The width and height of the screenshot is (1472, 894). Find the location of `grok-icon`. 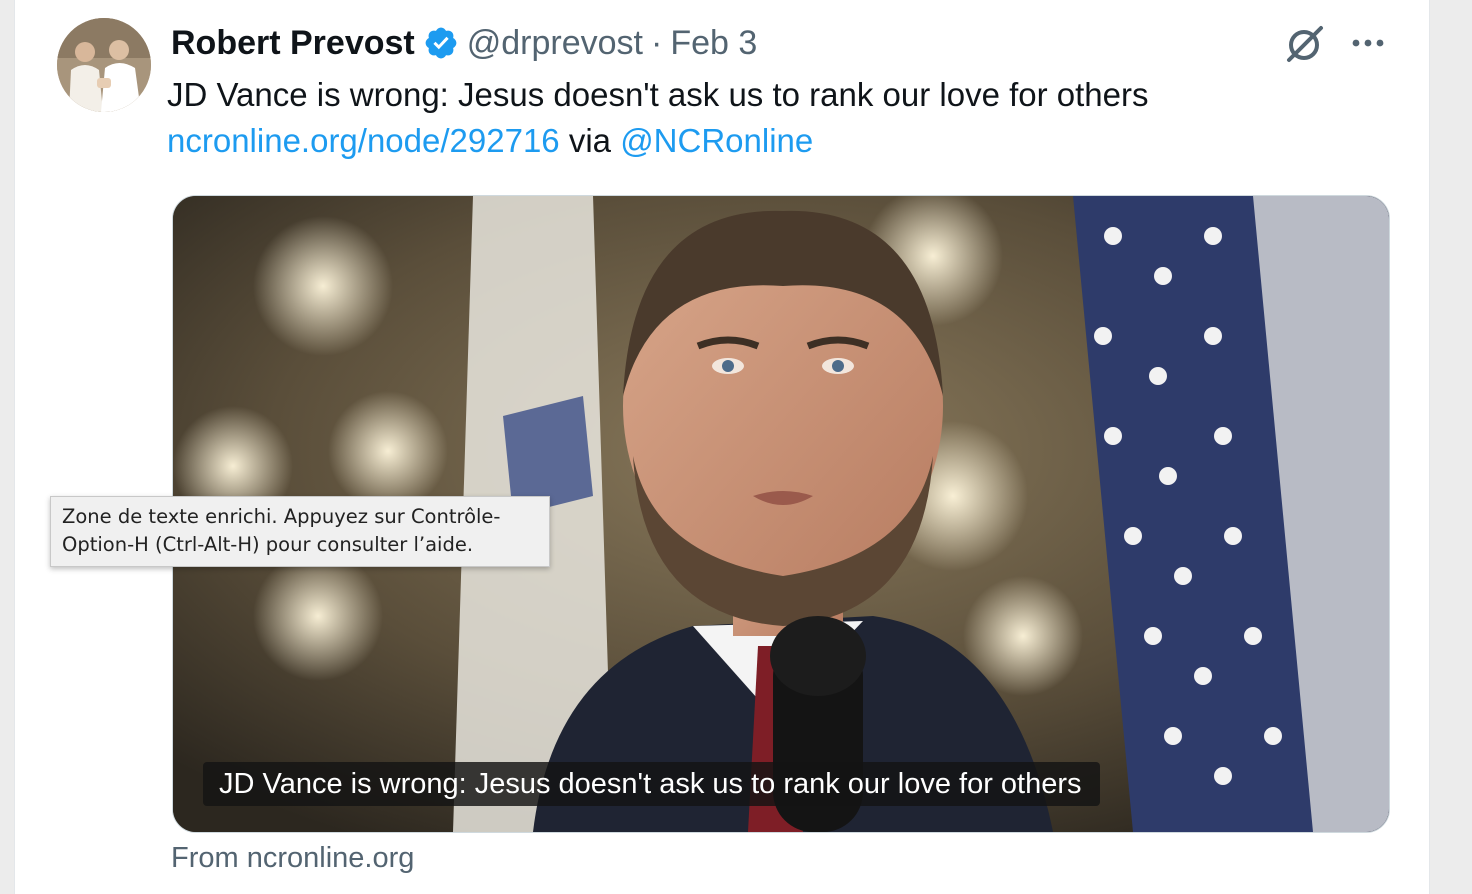

grok-icon is located at coordinates (1305, 44).